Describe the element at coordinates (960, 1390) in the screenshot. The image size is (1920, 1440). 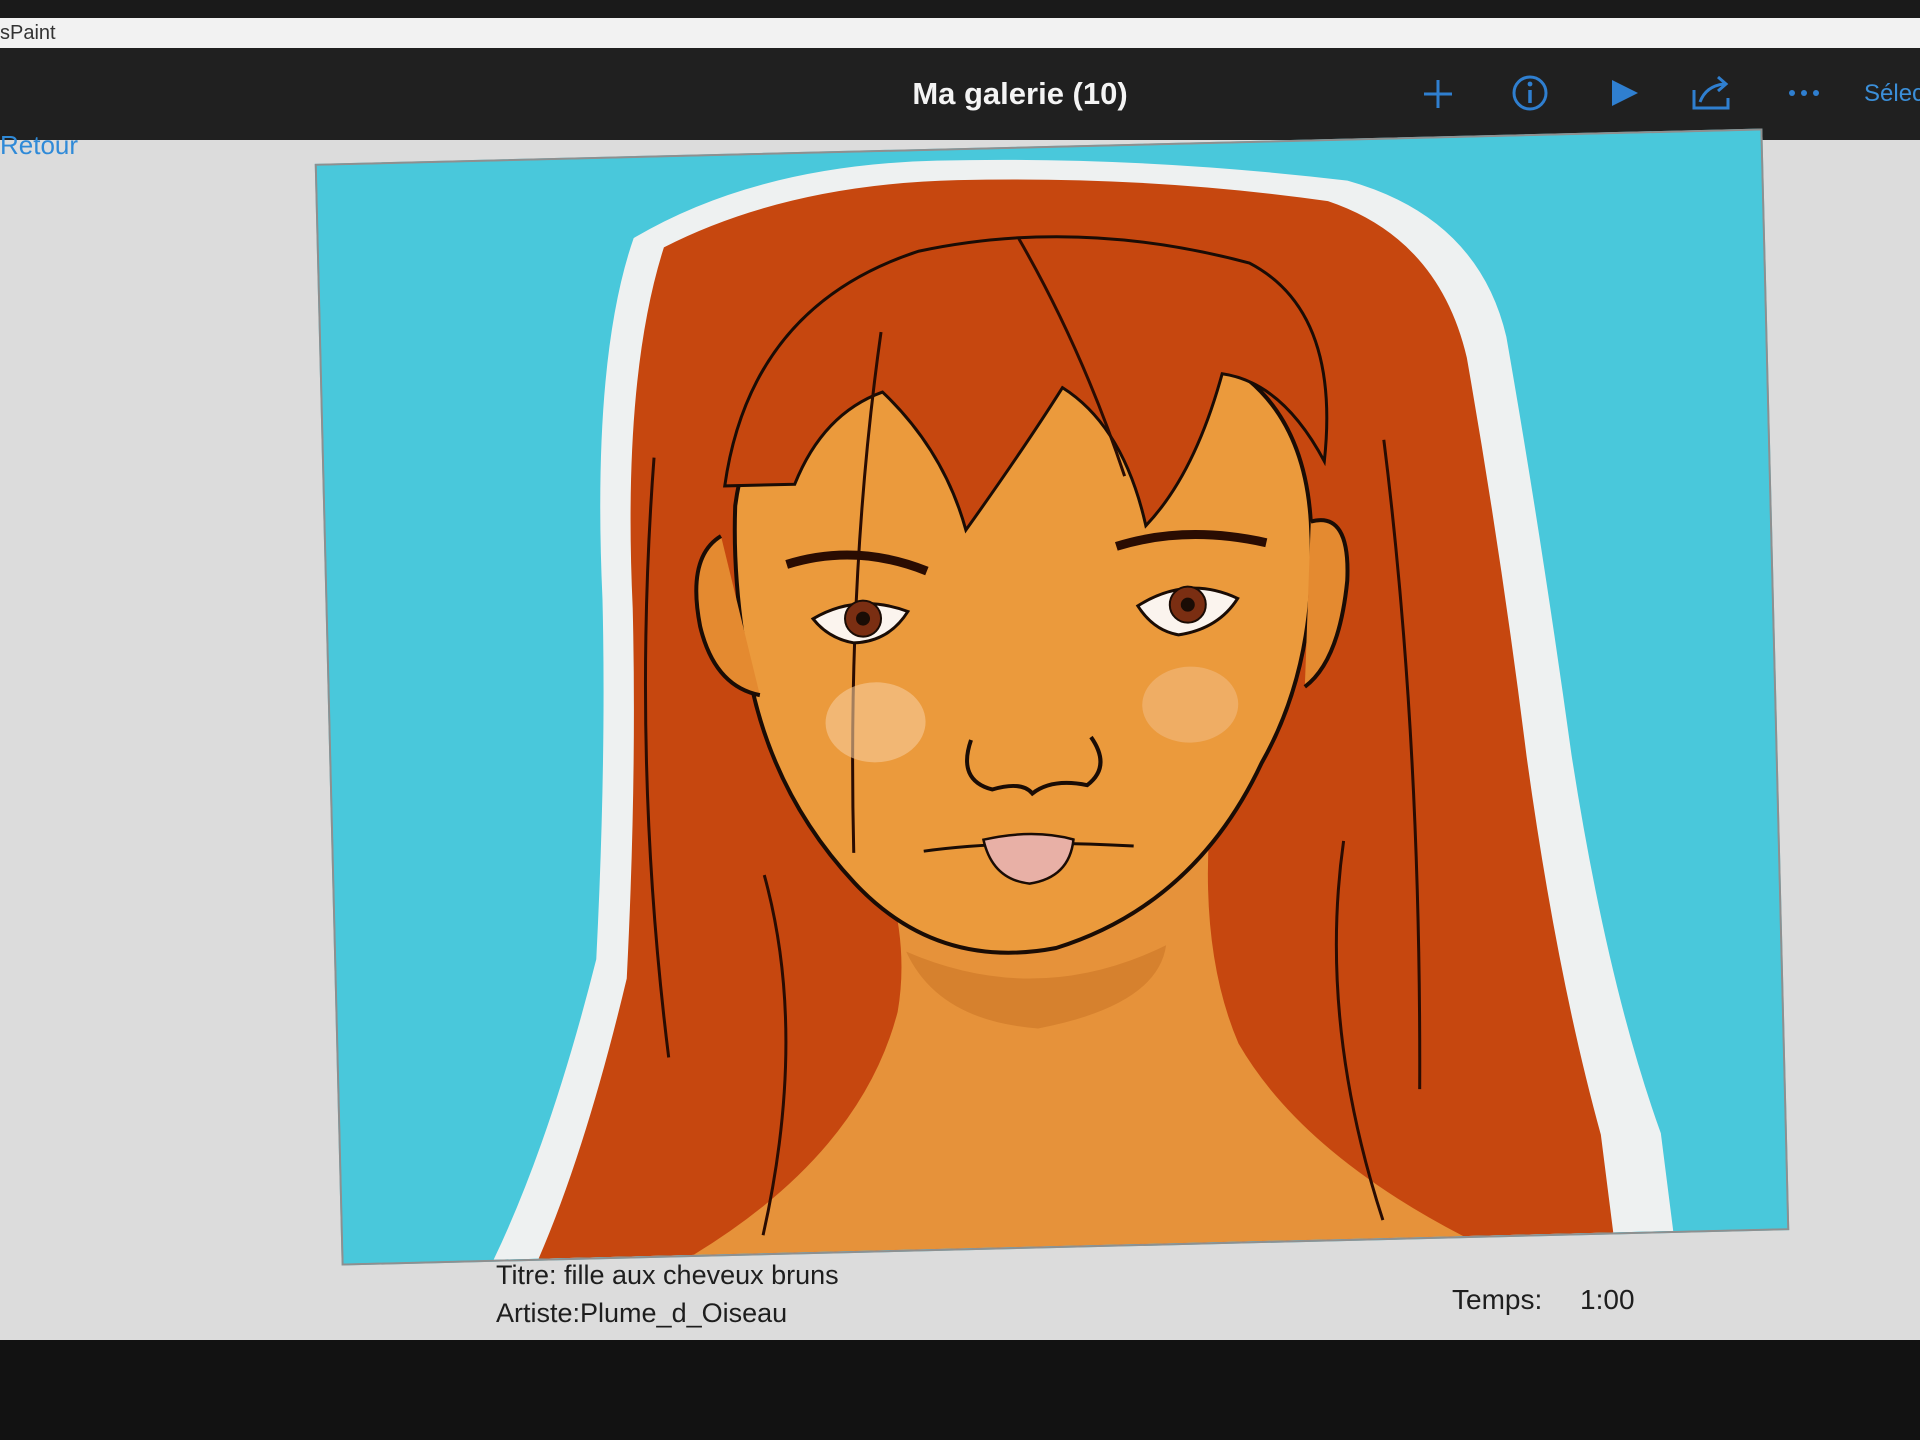
I see `device-bezel-bottom` at that location.